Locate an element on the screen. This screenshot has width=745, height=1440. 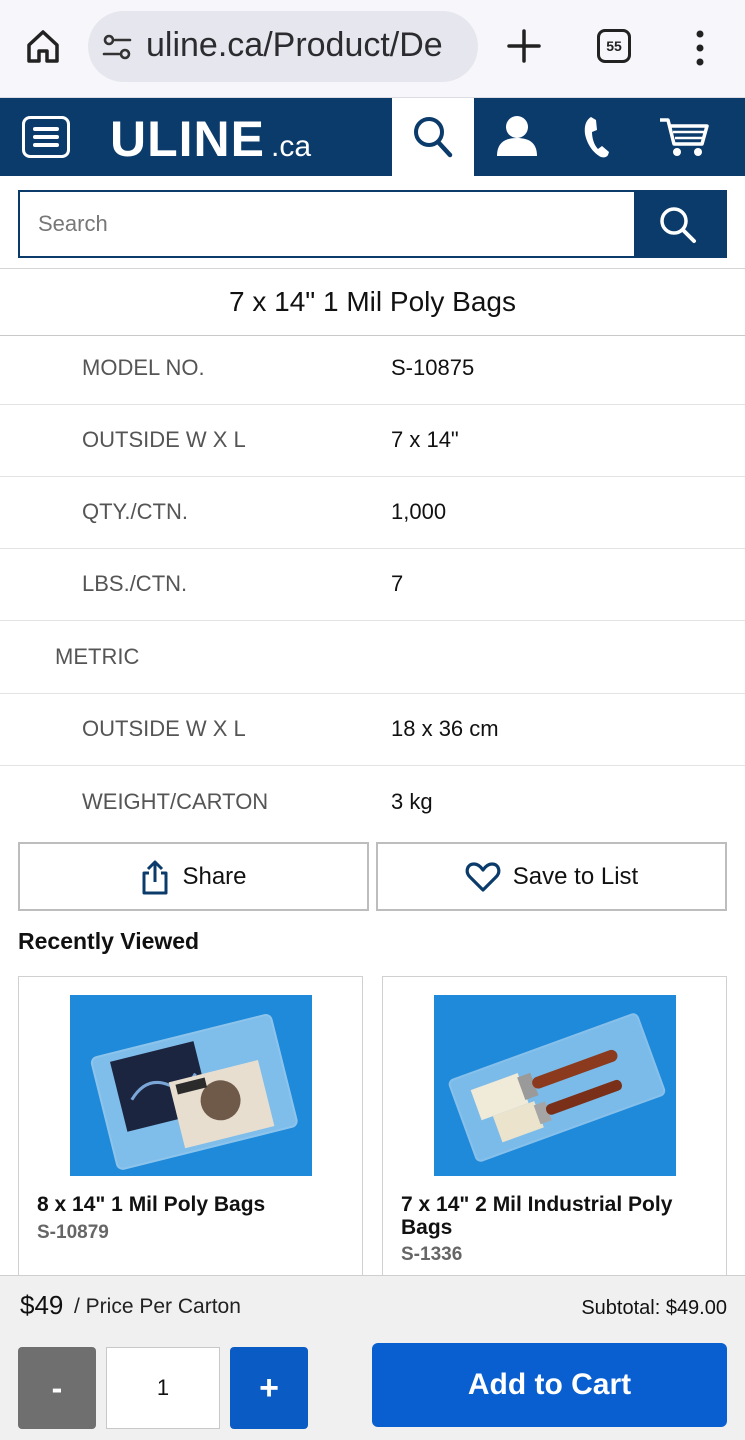
uline-logo: ULINE .ca is located at coordinates (210, 139).